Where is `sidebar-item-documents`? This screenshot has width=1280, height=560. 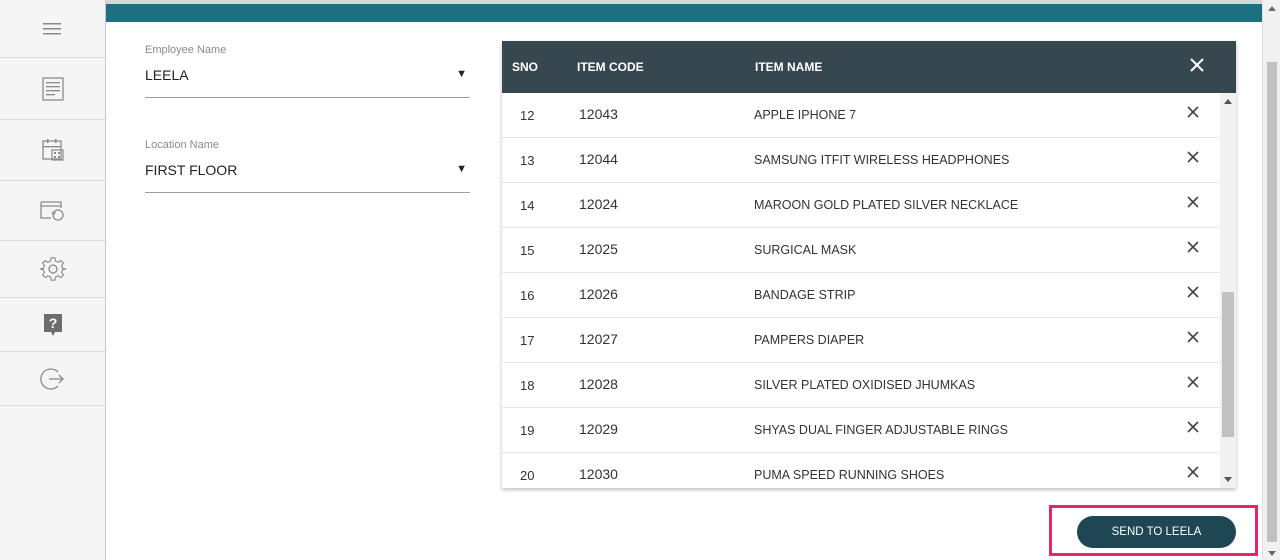 sidebar-item-documents is located at coordinates (52, 89).